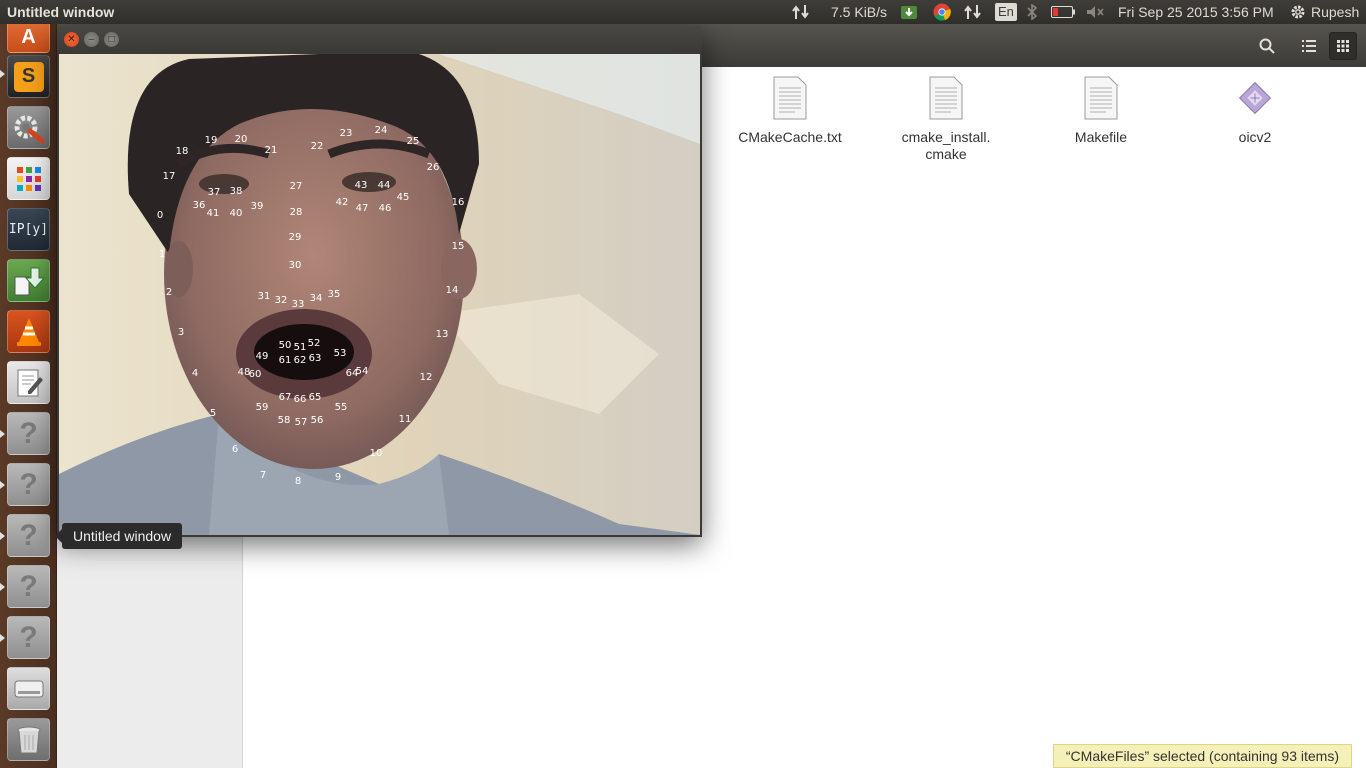 The image size is (1366, 768). Describe the element at coordinates (1101, 137) in the screenshot. I see `file-name: Makefile` at that location.